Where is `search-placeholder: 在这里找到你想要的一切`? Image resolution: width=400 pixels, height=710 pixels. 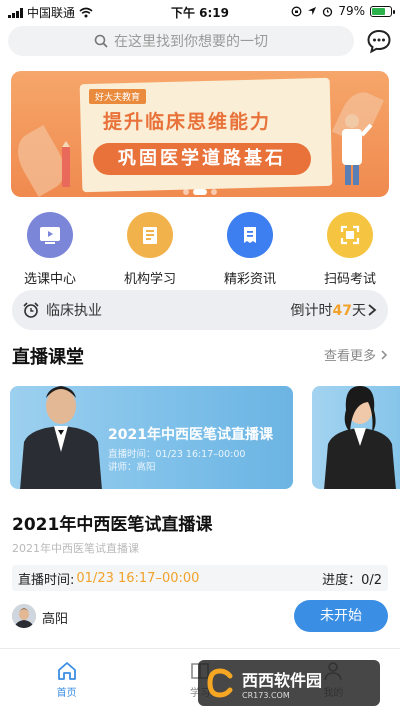 search-placeholder: 在这里找到你想要的一切 is located at coordinates (191, 42).